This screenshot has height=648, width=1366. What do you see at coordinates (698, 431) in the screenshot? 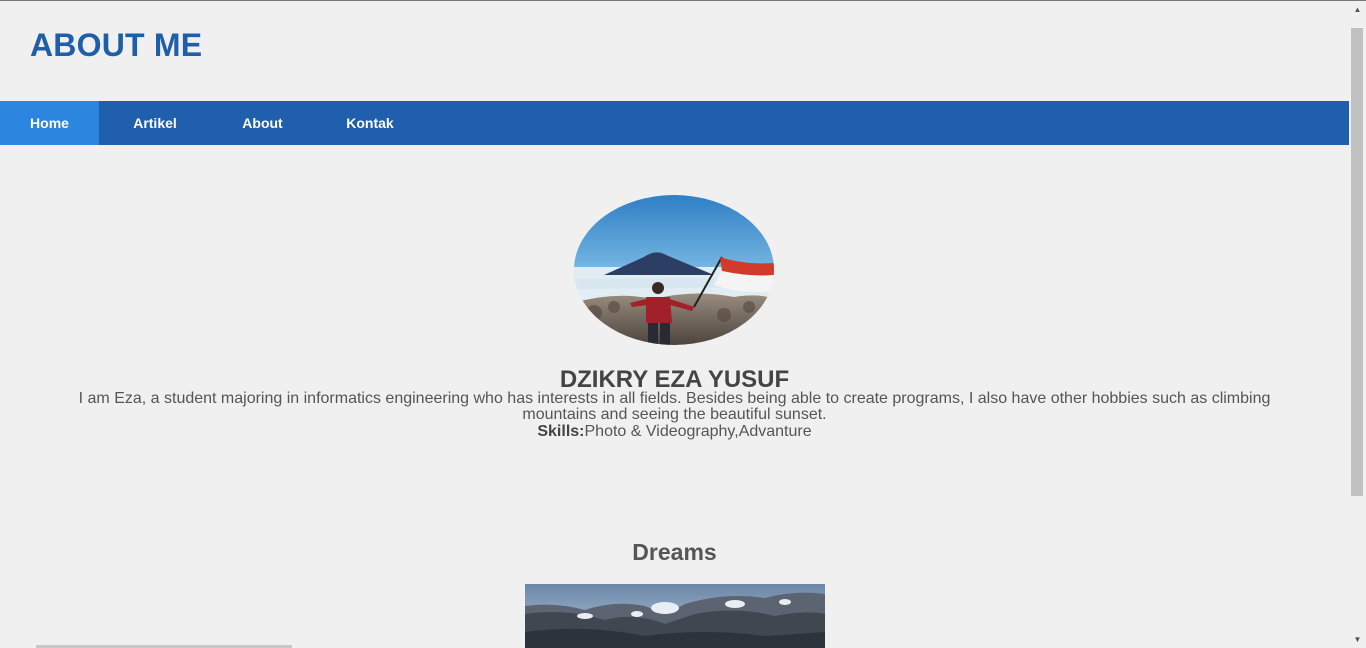
I see `skills-value: Photo & Videography,Advanture` at bounding box center [698, 431].